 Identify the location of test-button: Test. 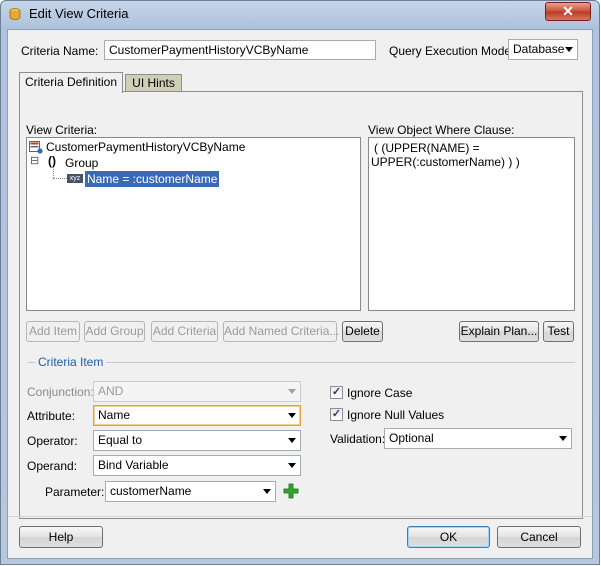
(558, 331).